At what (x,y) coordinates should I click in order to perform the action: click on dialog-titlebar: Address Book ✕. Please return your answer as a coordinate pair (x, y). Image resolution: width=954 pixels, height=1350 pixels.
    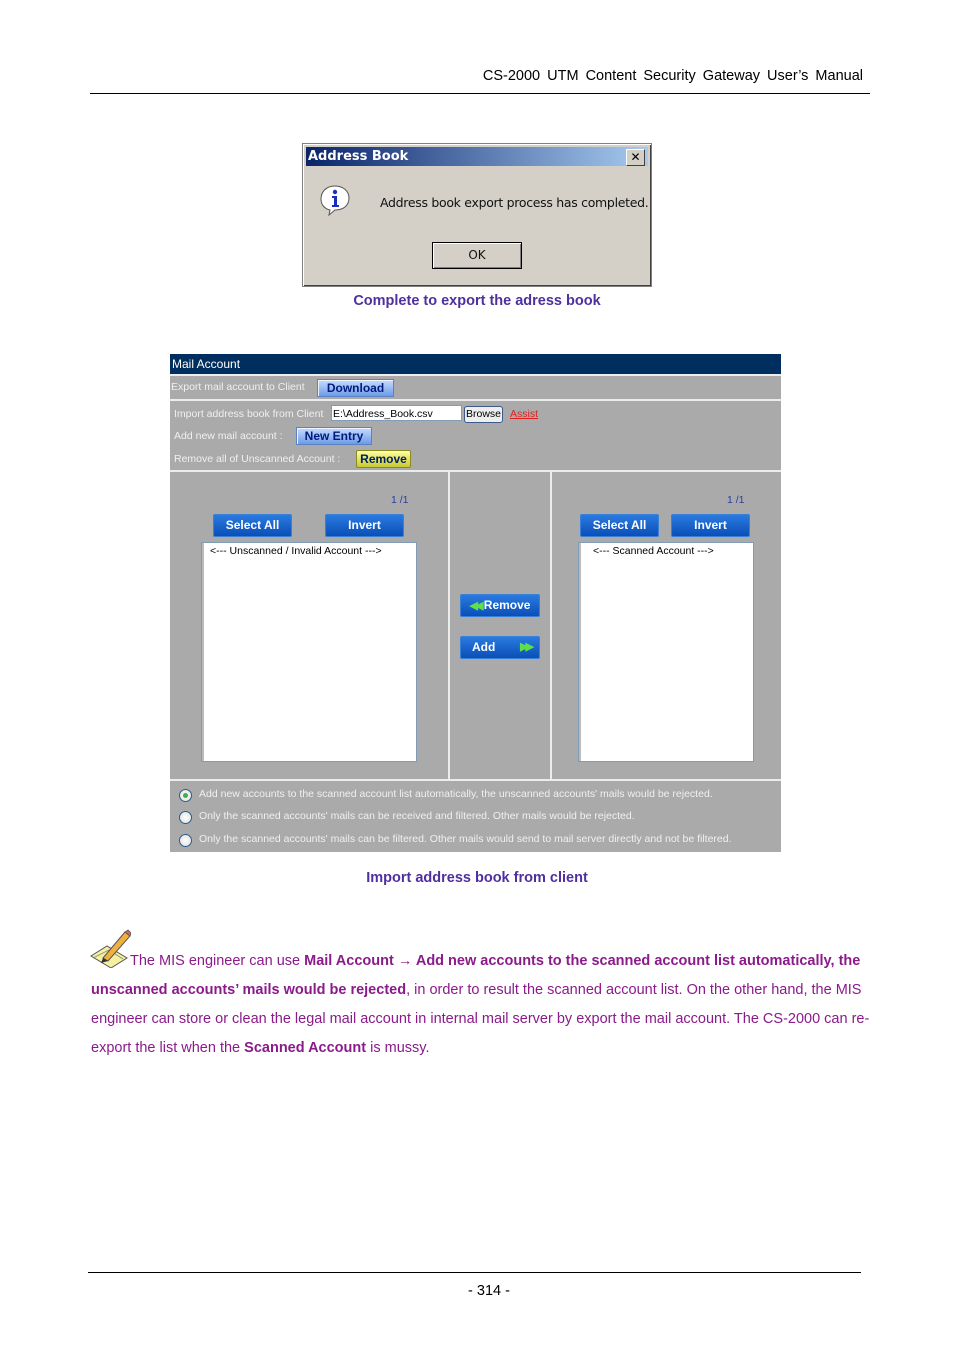
    Looking at the image, I should click on (477, 156).